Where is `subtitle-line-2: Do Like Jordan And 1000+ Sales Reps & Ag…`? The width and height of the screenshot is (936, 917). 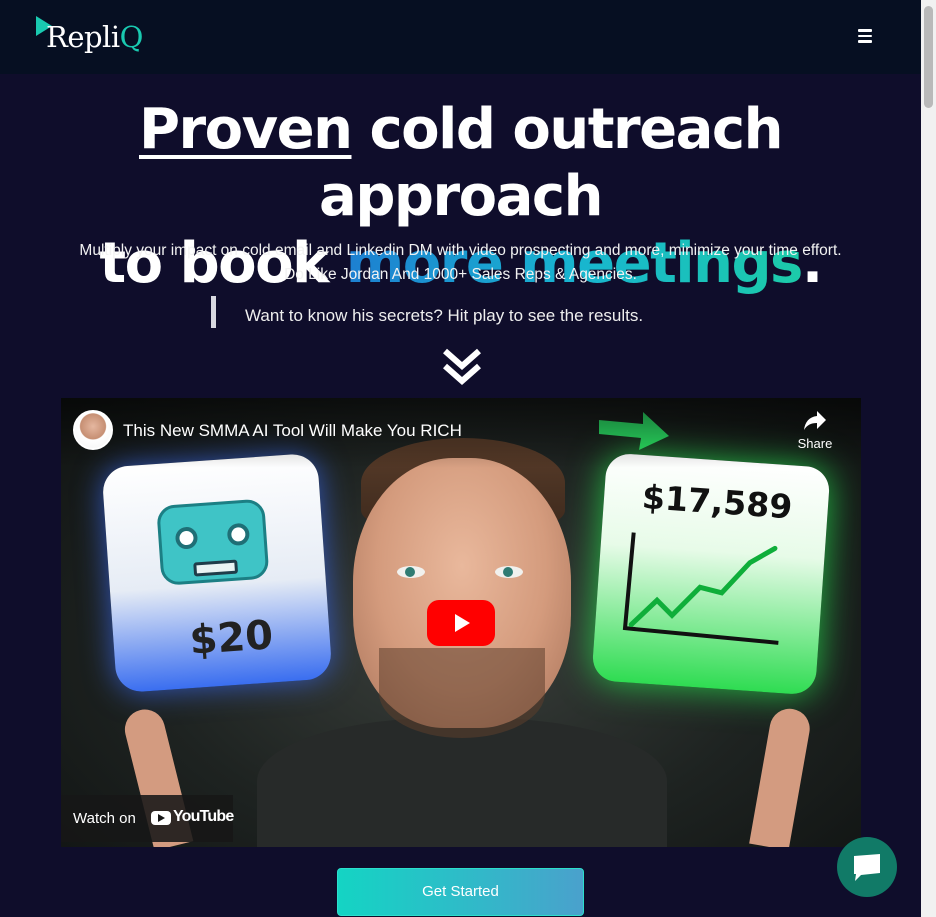
subtitle-line-2: Do Like Jordan And 1000+ Sales Reps & Ag… is located at coordinates (460, 274).